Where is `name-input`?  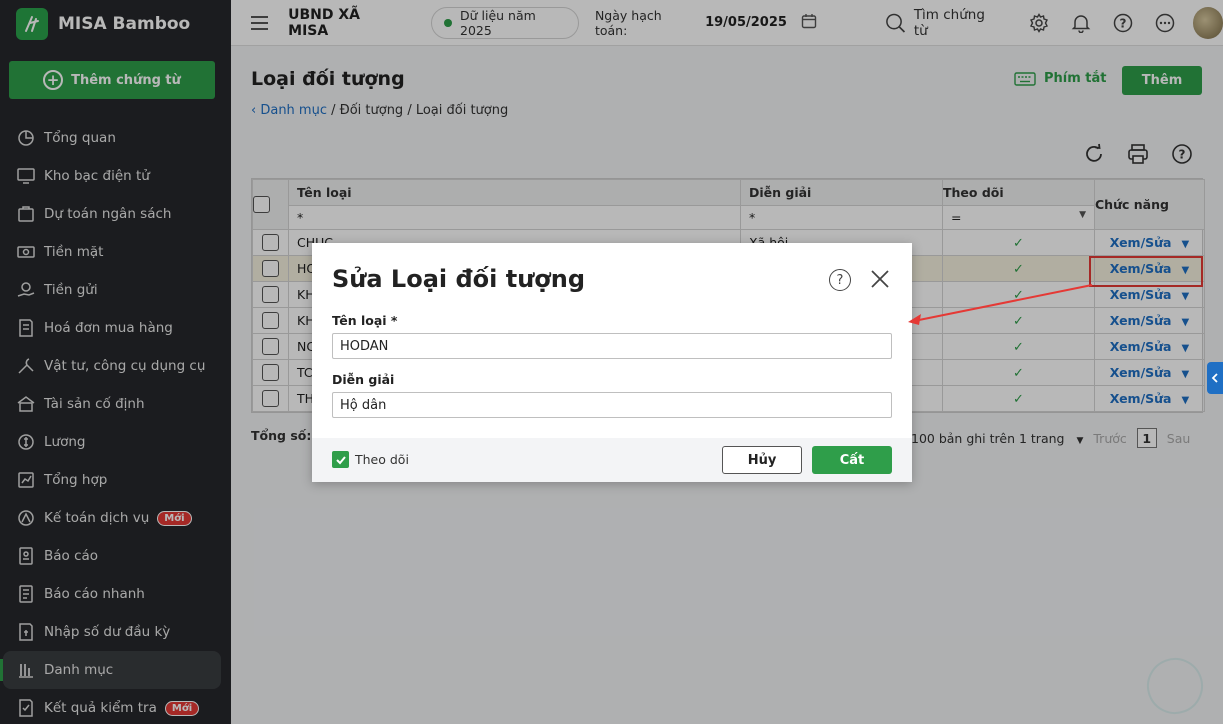 name-input is located at coordinates (612, 346).